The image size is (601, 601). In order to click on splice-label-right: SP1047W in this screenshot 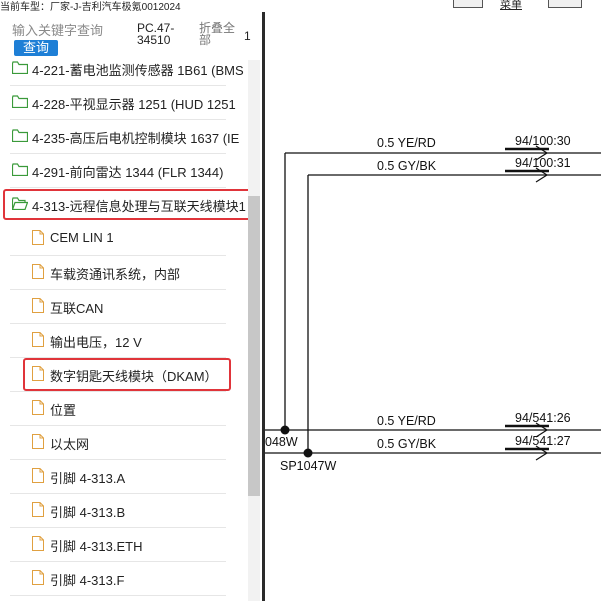, I will do `click(308, 466)`.